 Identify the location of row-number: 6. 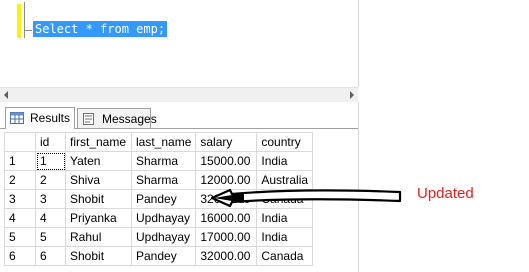
(20, 256).